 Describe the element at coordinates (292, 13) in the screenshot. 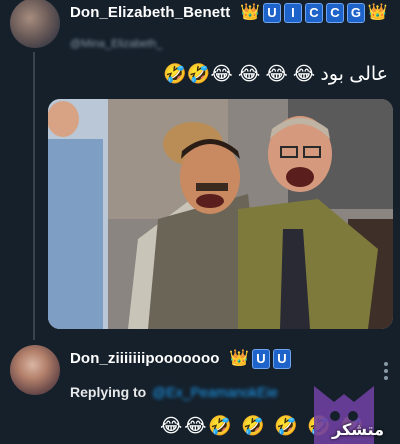

I see `badge: I` at that location.